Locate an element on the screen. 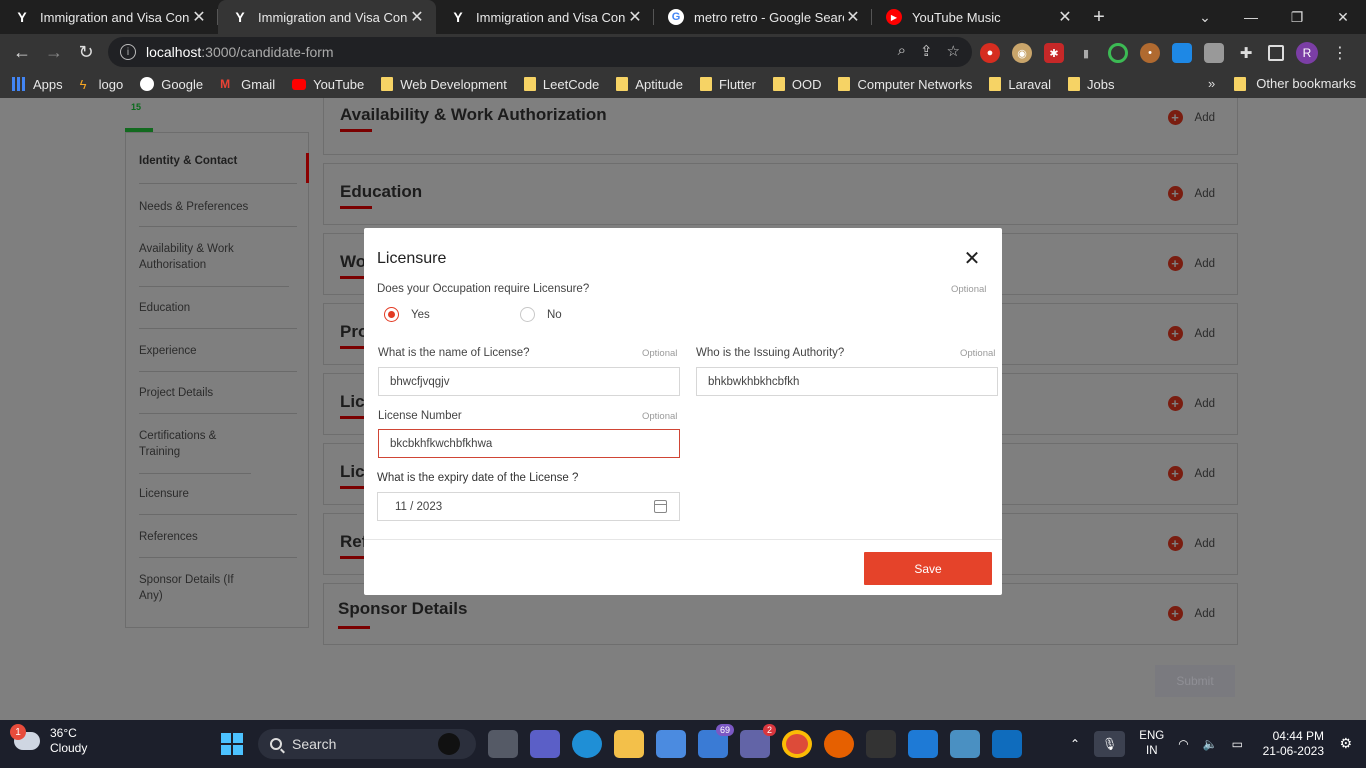  bookmark-aptitude: Aptitude is located at coordinates (649, 84).